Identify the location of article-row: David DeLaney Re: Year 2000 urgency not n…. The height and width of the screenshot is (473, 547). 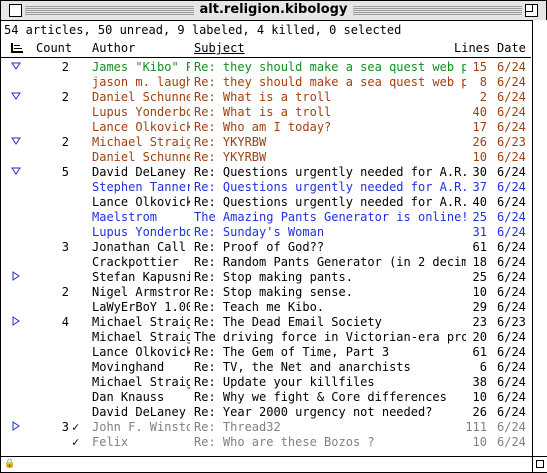
(266, 411).